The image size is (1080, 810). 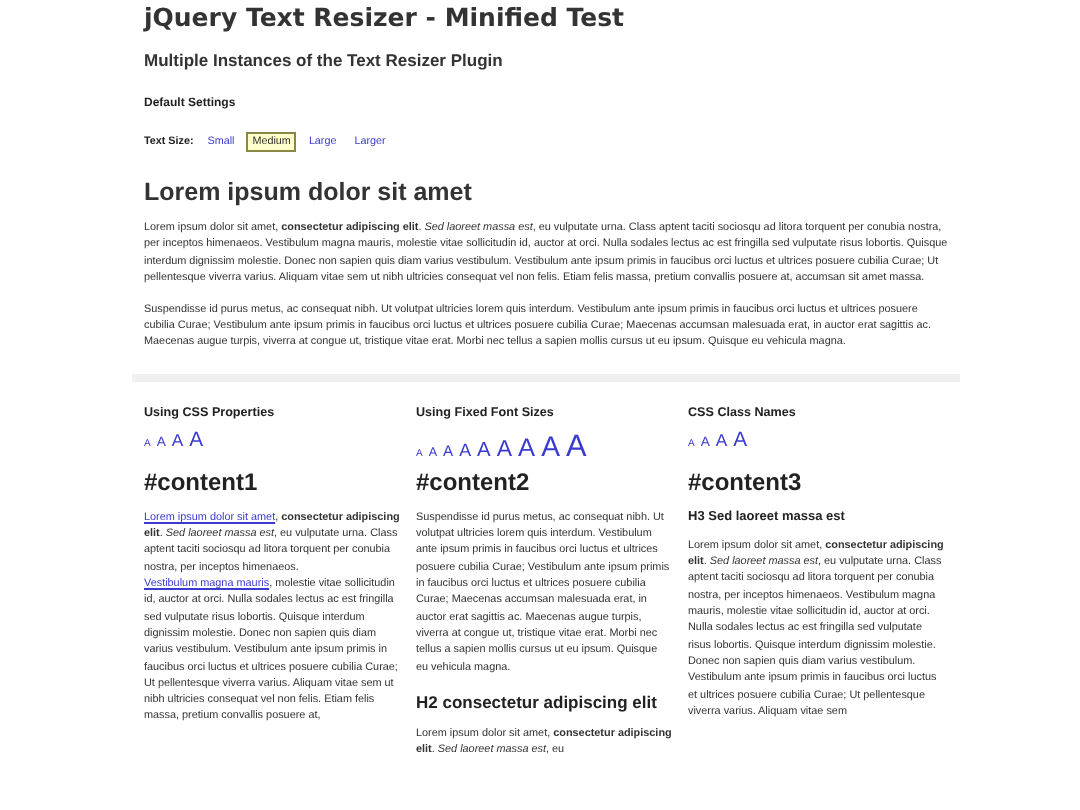 What do you see at coordinates (746, 481) in the screenshot?
I see `content-heading: #content3` at bounding box center [746, 481].